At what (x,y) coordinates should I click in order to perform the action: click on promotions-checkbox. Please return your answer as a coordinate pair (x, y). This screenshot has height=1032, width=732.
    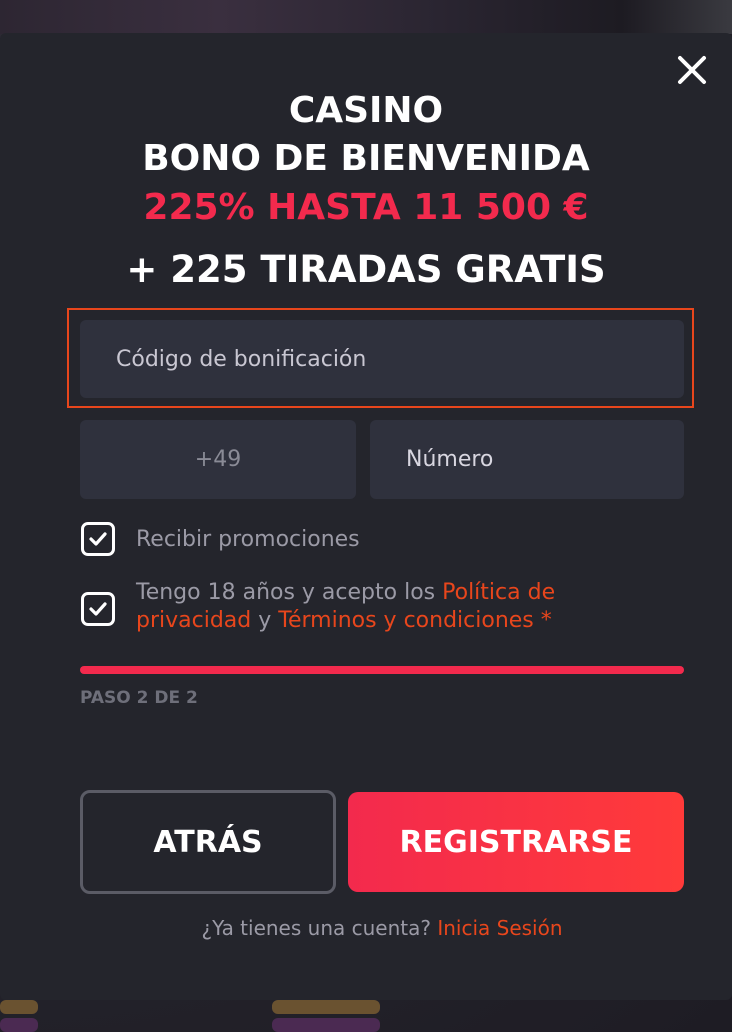
    Looking at the image, I should click on (98, 539).